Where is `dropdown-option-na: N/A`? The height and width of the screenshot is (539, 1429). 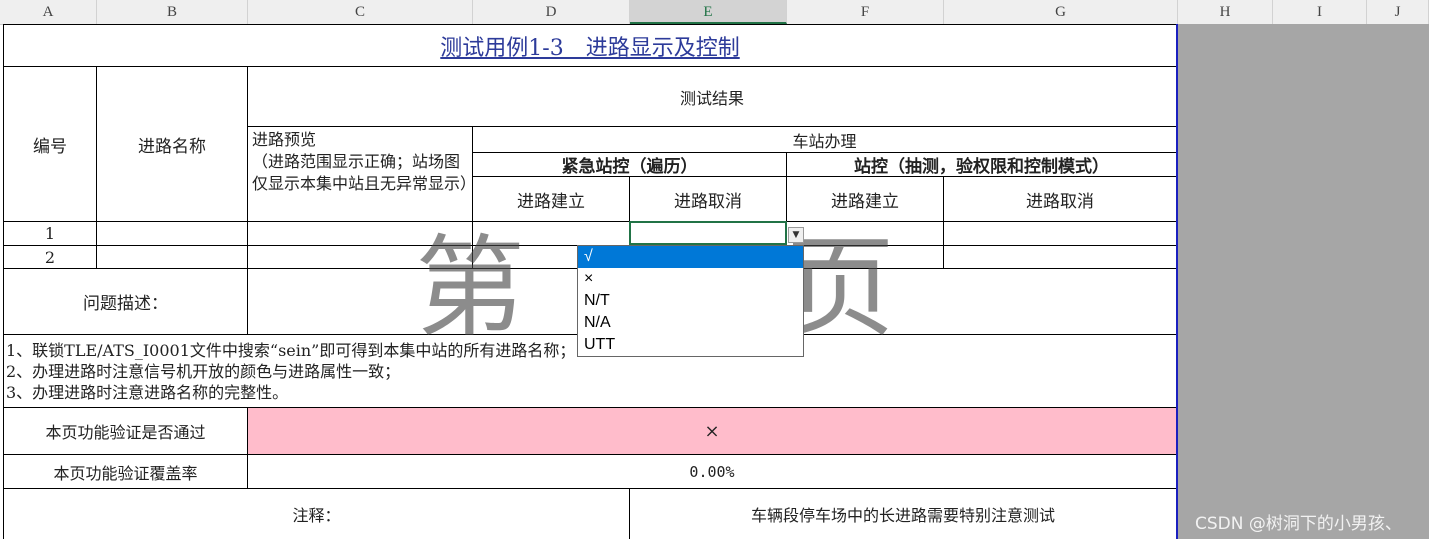
dropdown-option-na: N/A is located at coordinates (690, 323).